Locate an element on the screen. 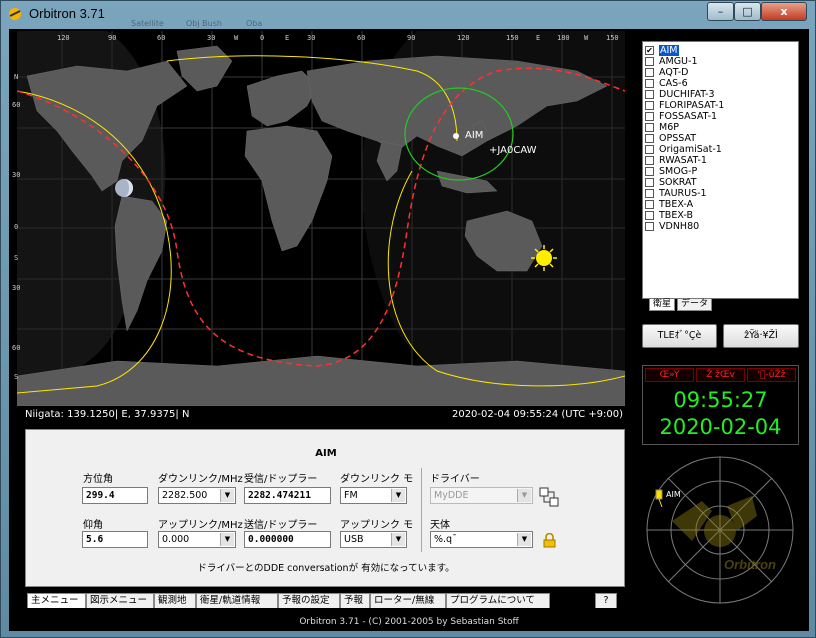 The image size is (816, 638). lock-icon is located at coordinates (549, 540).